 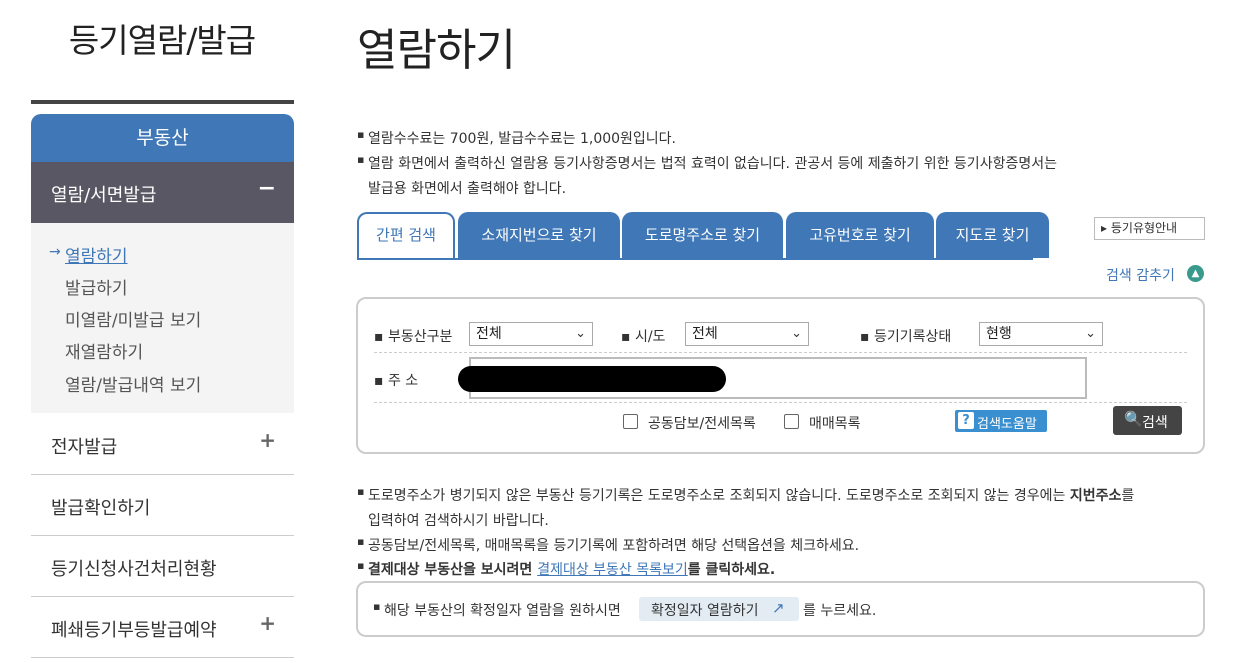 I want to click on fixed-date-suffix: 를 누르세요., so click(x=840, y=611).